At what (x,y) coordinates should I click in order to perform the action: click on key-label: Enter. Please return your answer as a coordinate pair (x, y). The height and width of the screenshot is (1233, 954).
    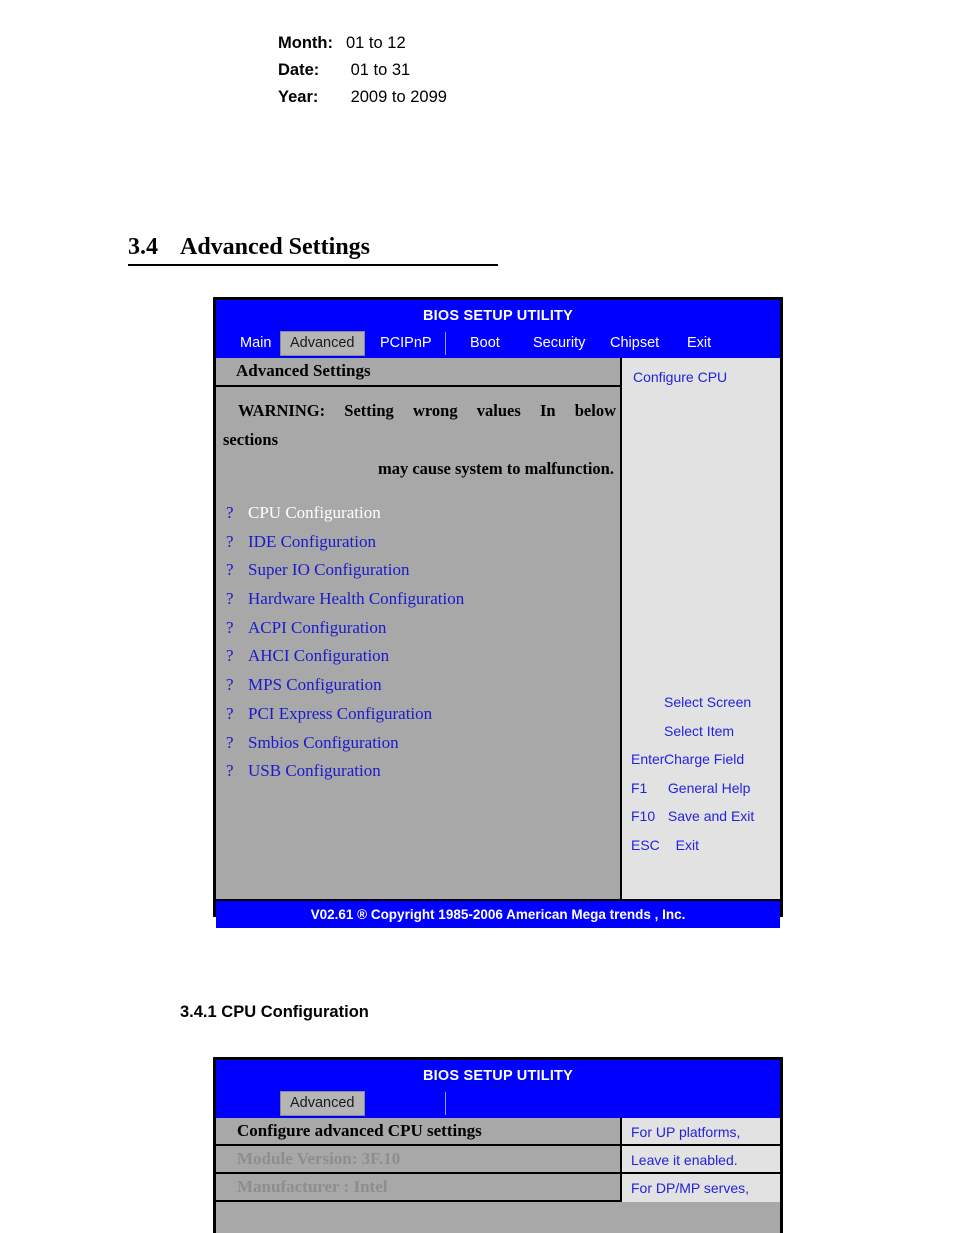
    Looking at the image, I should click on (648, 759).